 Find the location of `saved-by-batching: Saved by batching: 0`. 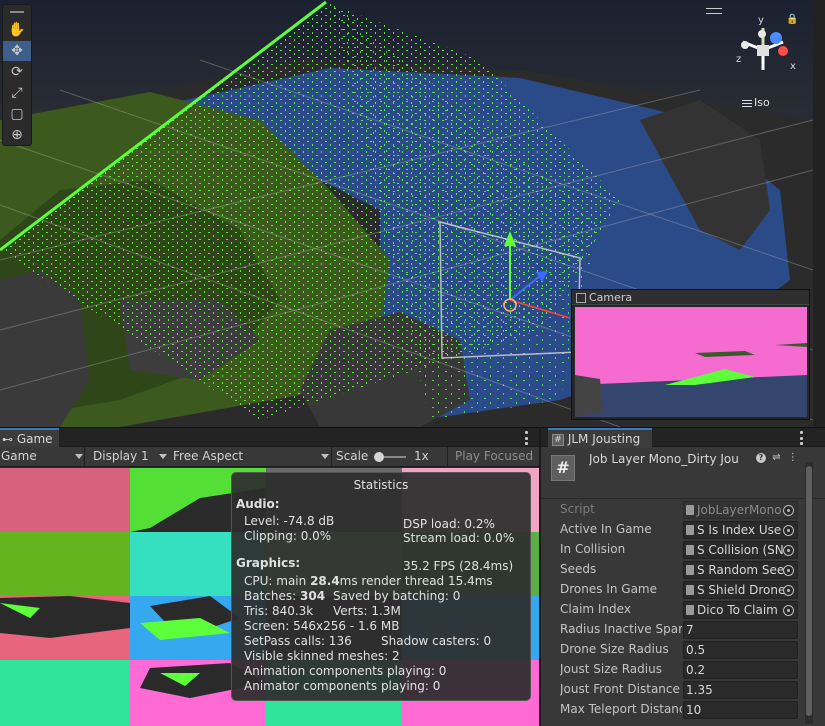

saved-by-batching: Saved by batching: 0 is located at coordinates (397, 596).